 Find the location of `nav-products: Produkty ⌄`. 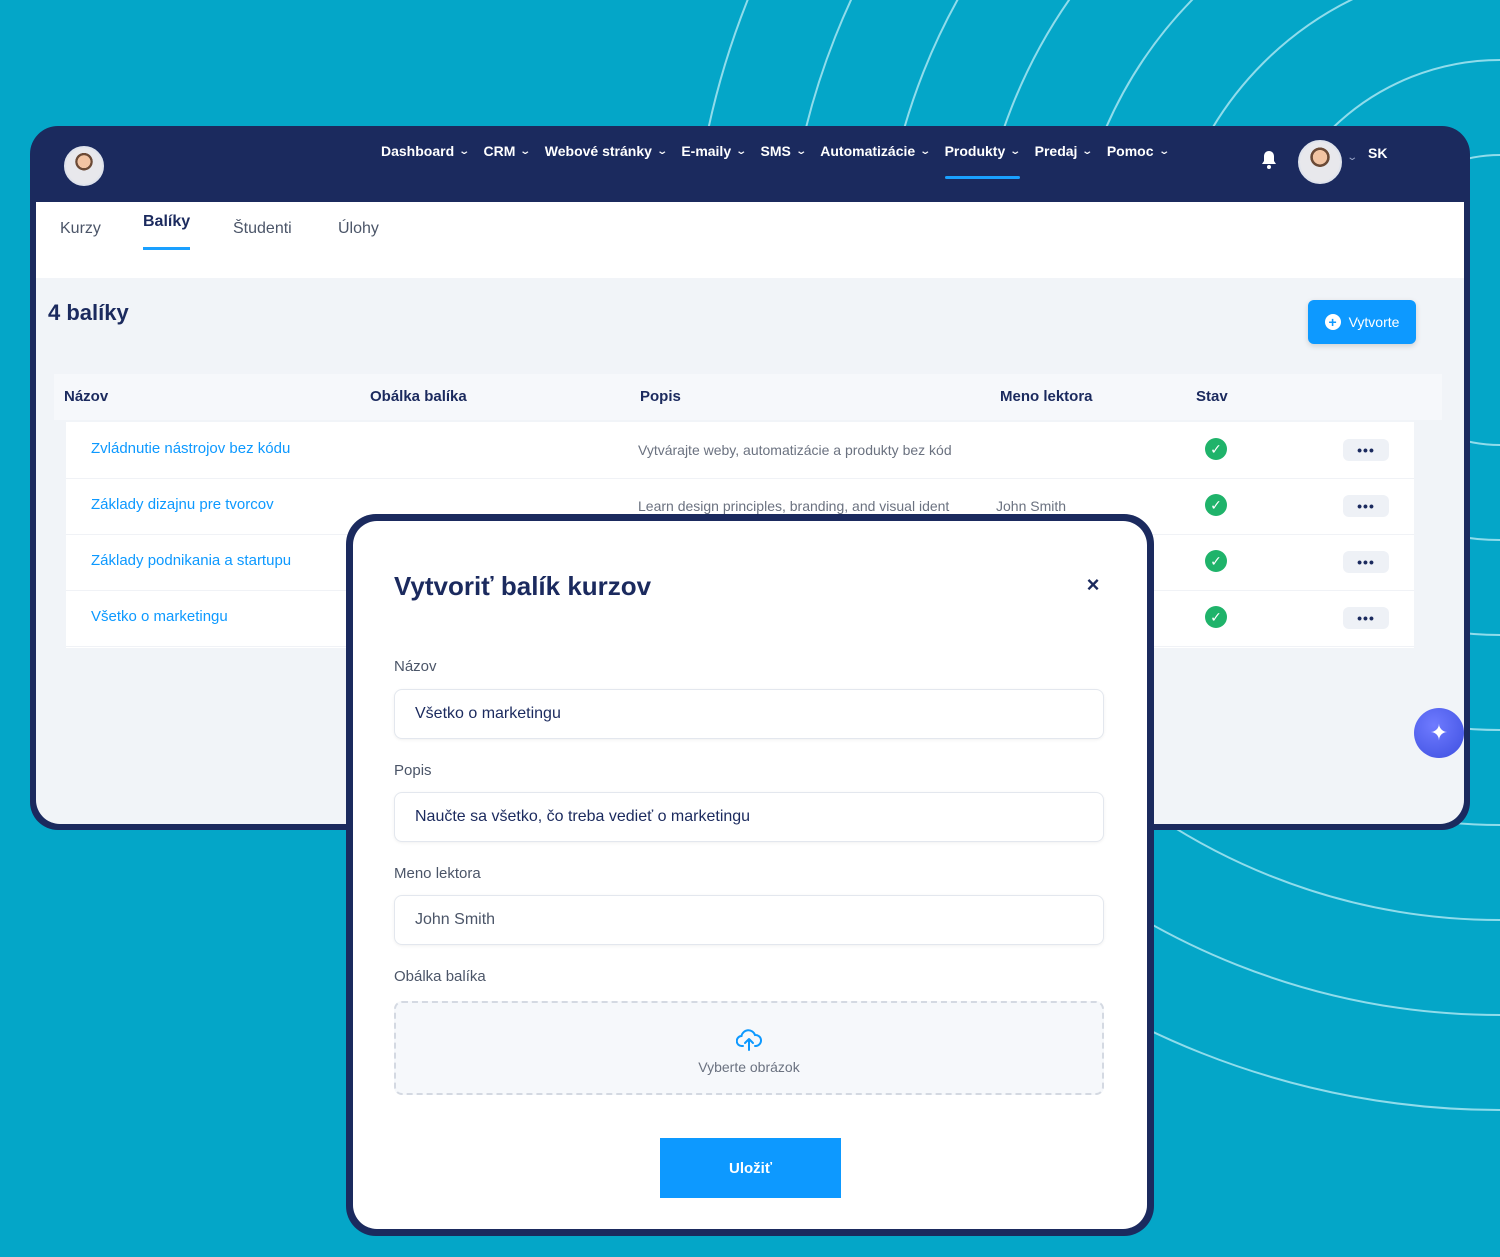

nav-products: Produkty ⌄ is located at coordinates (983, 159).